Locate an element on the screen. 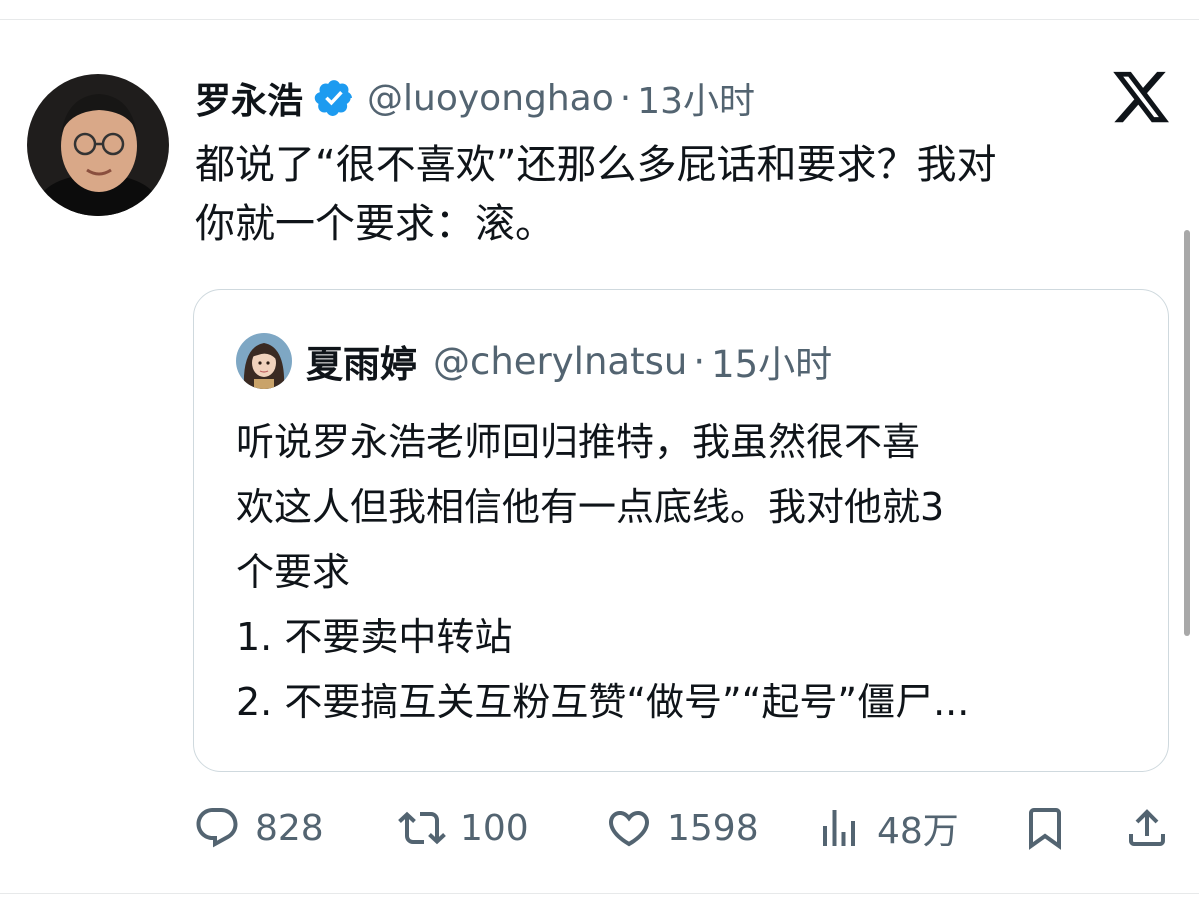  reply-button: 828 is located at coordinates (258, 828).